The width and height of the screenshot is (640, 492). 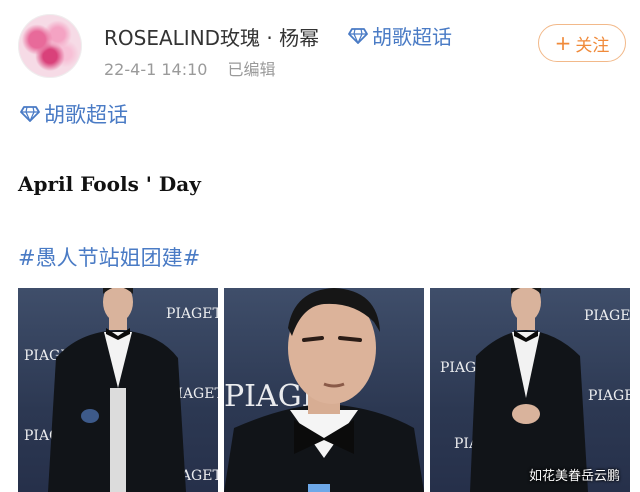 I want to click on photo-1: PIAGET PIAGET PIAGET PIAGET PIAGET, so click(x=118, y=390).